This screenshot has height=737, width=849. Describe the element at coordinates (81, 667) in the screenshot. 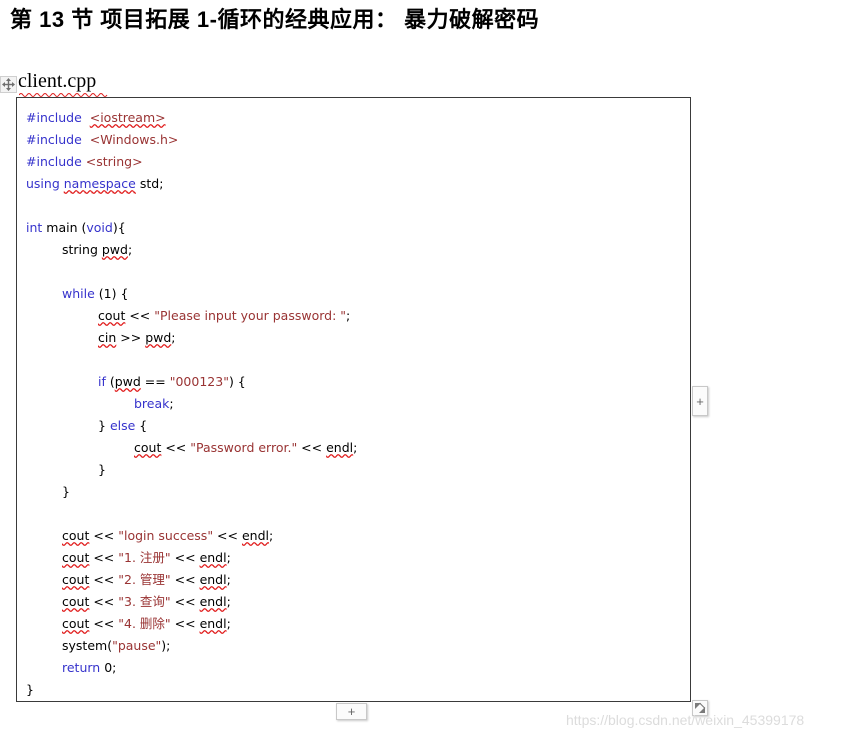

I see `code-token: return` at that location.